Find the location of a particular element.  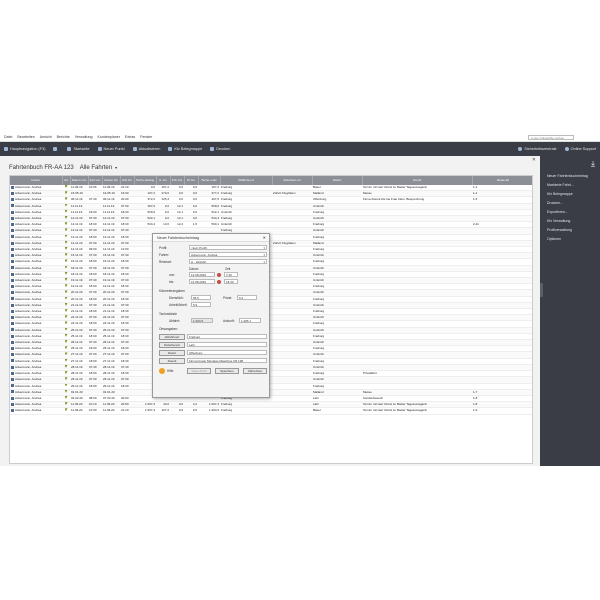

wohnung-input: 5,9 is located at coordinates (201, 304).